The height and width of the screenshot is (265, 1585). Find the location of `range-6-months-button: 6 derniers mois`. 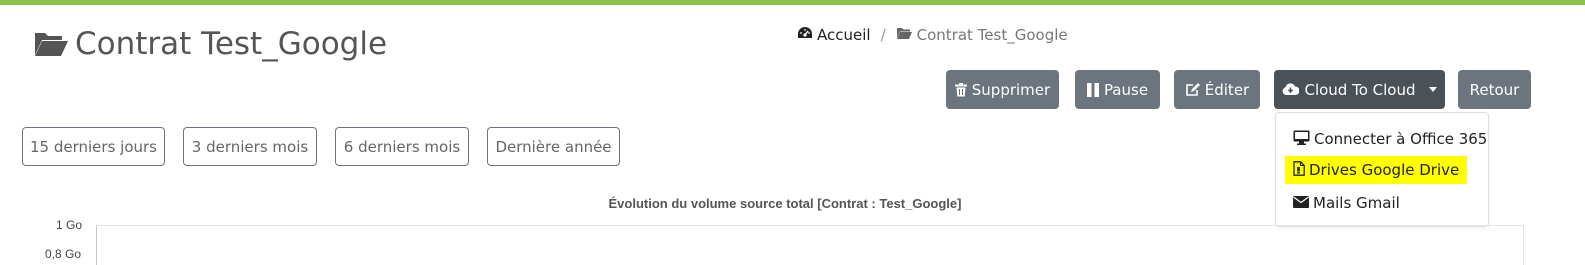

range-6-months-button: 6 derniers mois is located at coordinates (402, 146).